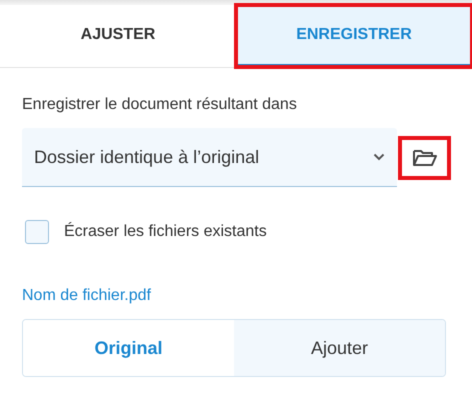 The image size is (472, 408). I want to click on browse-folder-button, so click(424, 158).